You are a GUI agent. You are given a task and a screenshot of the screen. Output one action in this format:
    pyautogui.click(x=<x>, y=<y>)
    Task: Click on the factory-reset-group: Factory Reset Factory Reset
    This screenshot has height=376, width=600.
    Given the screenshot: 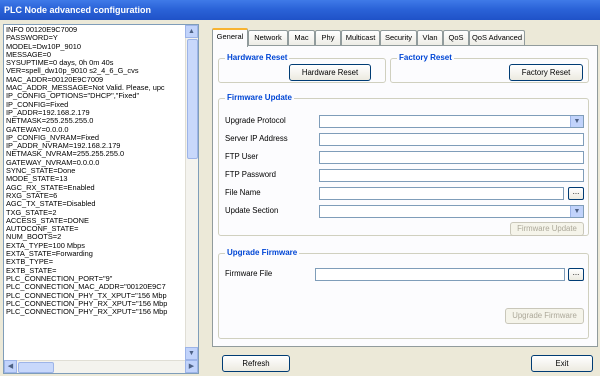 What is the action you would take?
    pyautogui.click(x=489, y=68)
    